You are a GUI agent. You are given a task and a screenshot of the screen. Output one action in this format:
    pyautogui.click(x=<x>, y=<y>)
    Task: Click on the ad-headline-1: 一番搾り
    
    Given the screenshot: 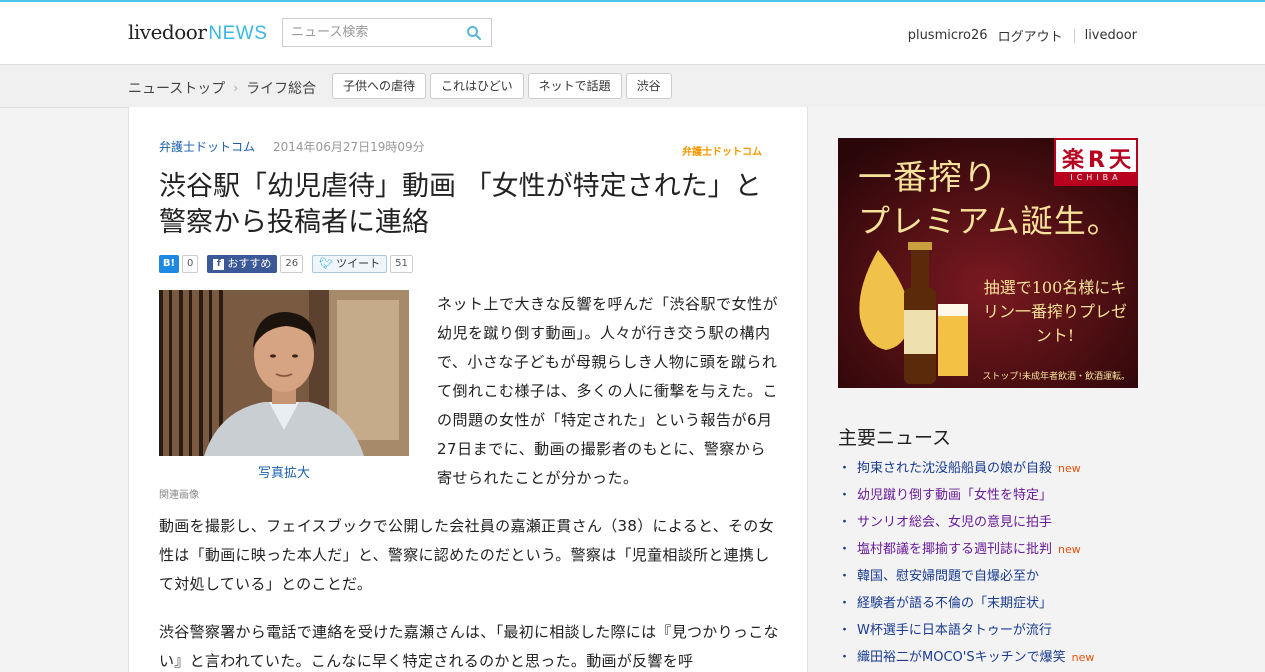 What is the action you would take?
    pyautogui.click(x=928, y=178)
    